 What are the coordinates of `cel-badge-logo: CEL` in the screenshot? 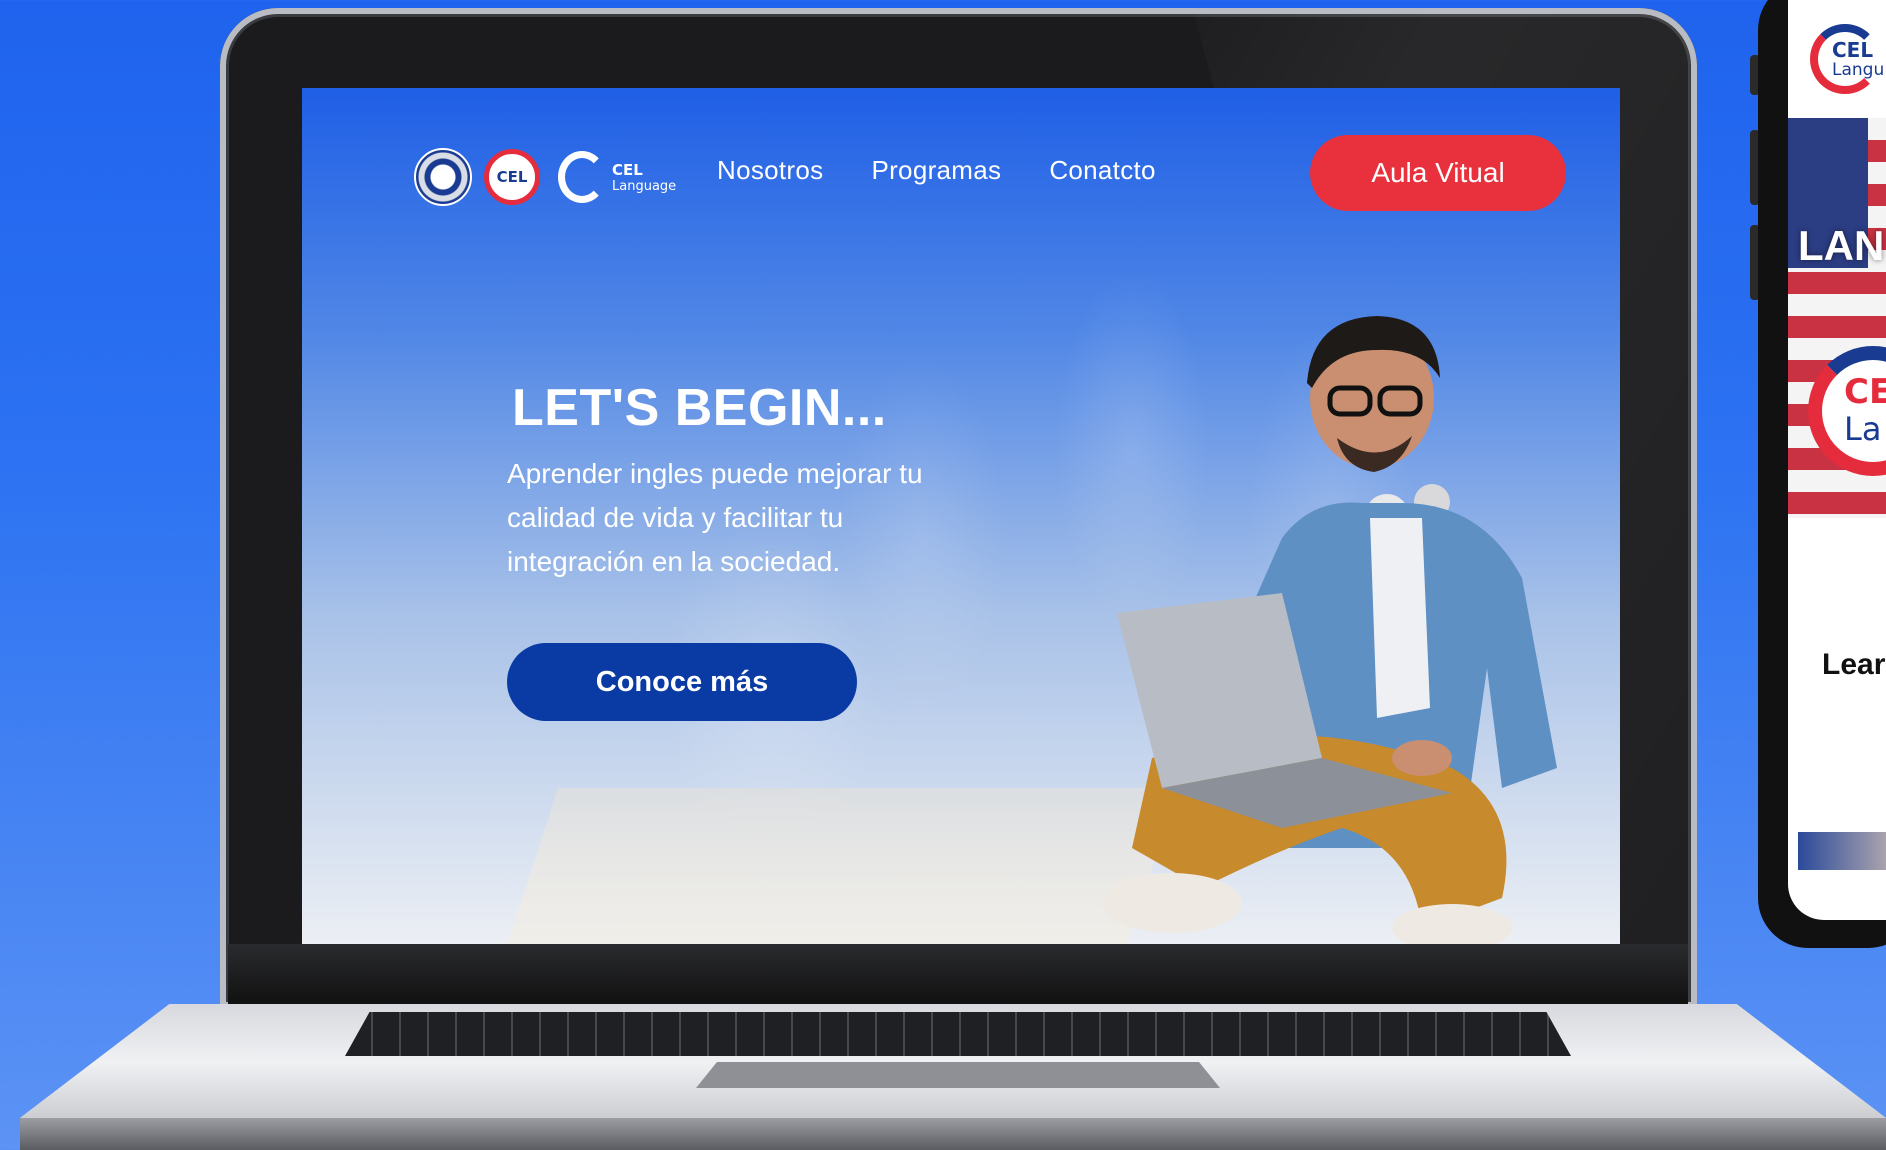 It's located at (512, 177).